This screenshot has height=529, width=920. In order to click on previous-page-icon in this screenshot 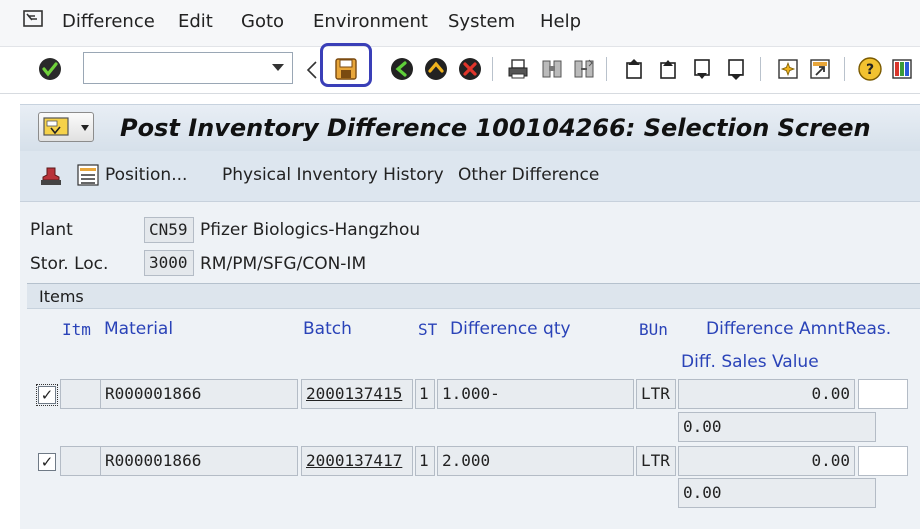, I will do `click(668, 69)`.